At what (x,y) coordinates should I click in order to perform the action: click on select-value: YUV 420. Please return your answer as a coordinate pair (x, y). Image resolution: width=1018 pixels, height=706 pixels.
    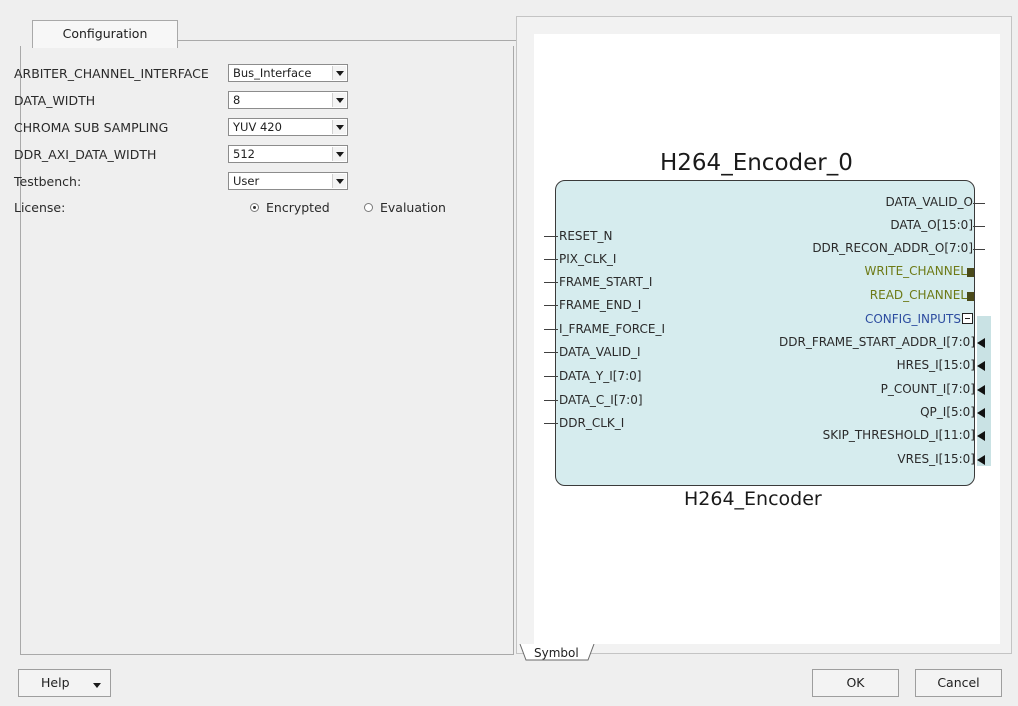
    Looking at the image, I should click on (257, 127).